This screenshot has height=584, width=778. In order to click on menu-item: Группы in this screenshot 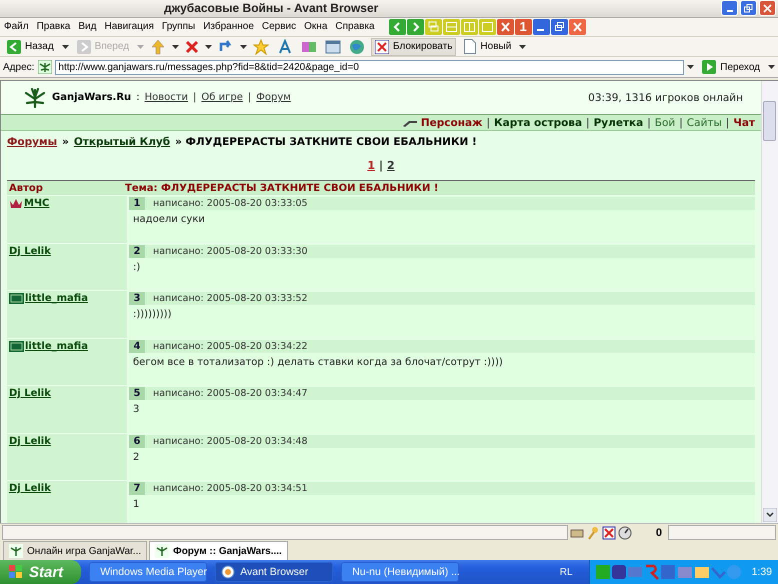, I will do `click(179, 26)`.